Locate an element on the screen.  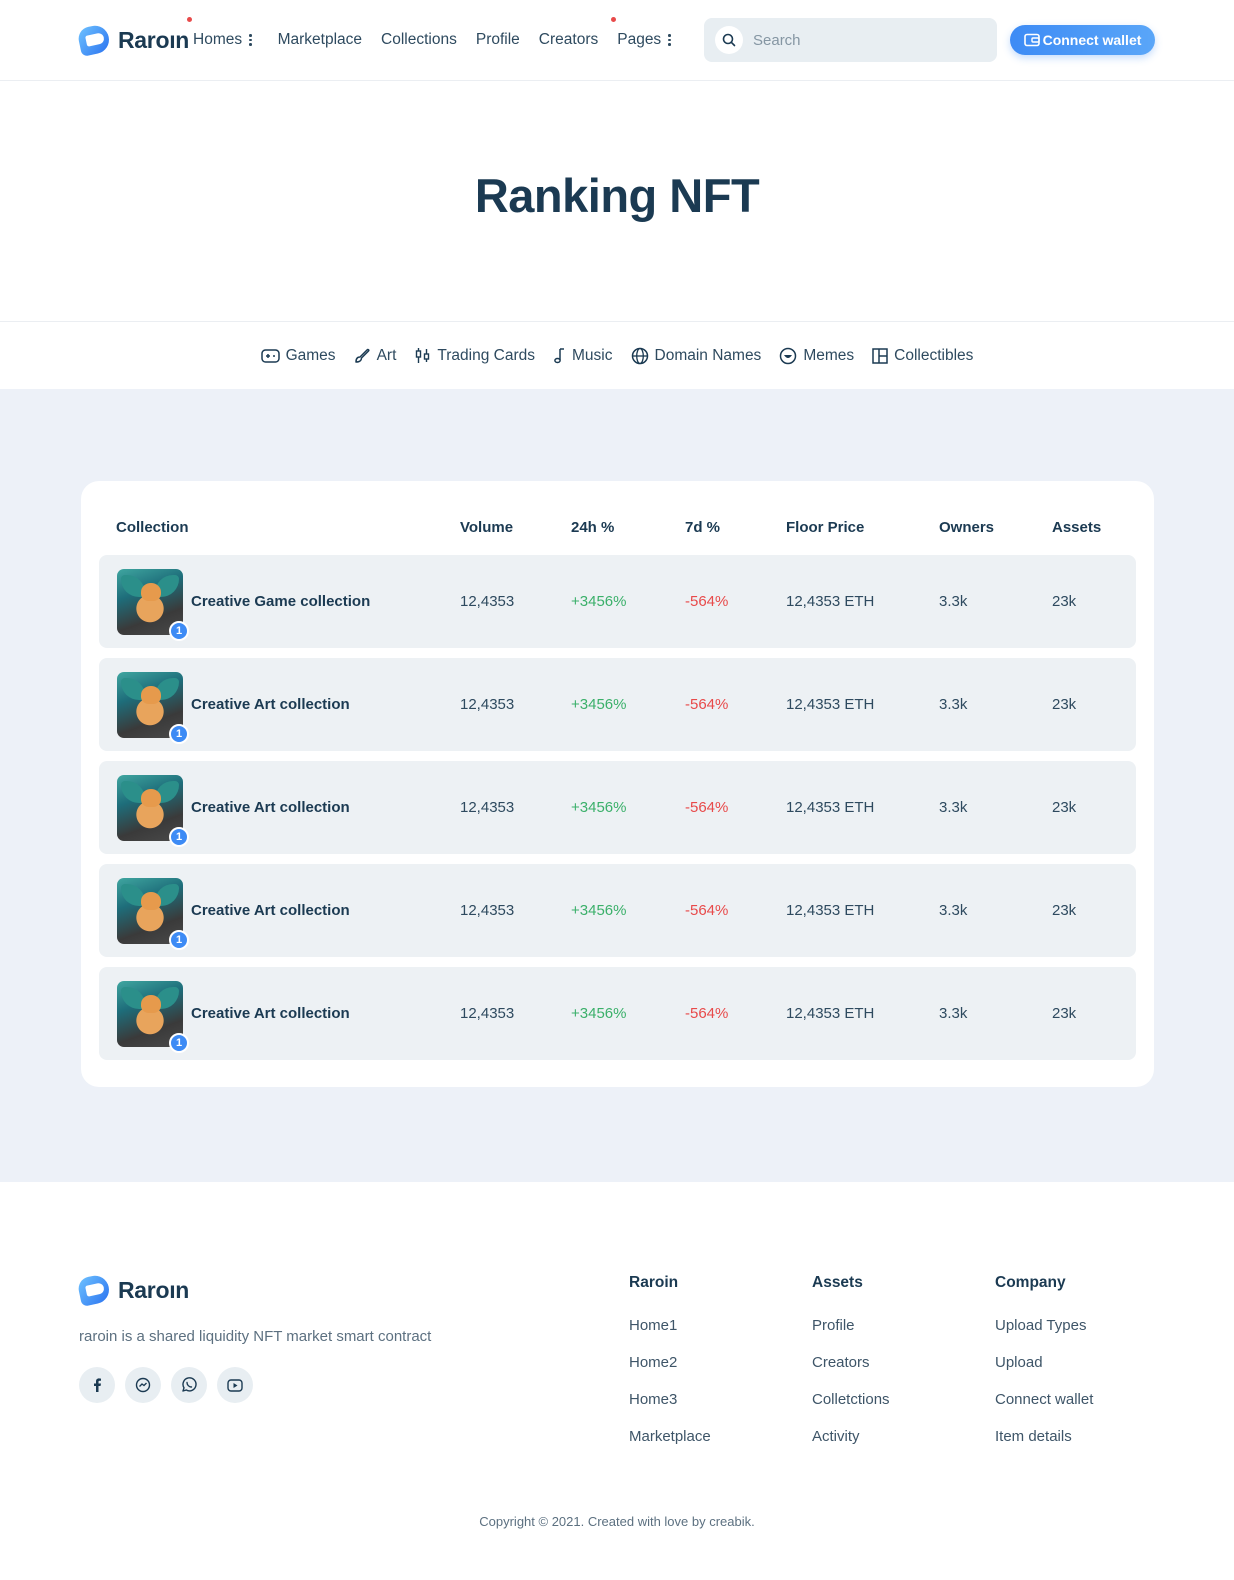
nav-item-profile: Profile is located at coordinates (498, 40).